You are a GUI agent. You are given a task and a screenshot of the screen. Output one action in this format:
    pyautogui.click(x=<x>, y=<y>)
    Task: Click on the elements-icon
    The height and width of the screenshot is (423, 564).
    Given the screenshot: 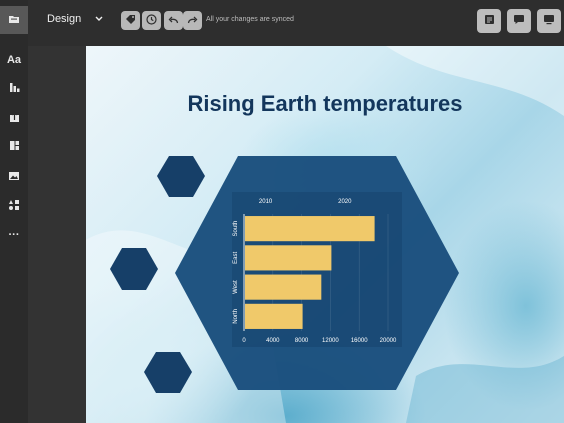 What is the action you would take?
    pyautogui.click(x=14, y=206)
    